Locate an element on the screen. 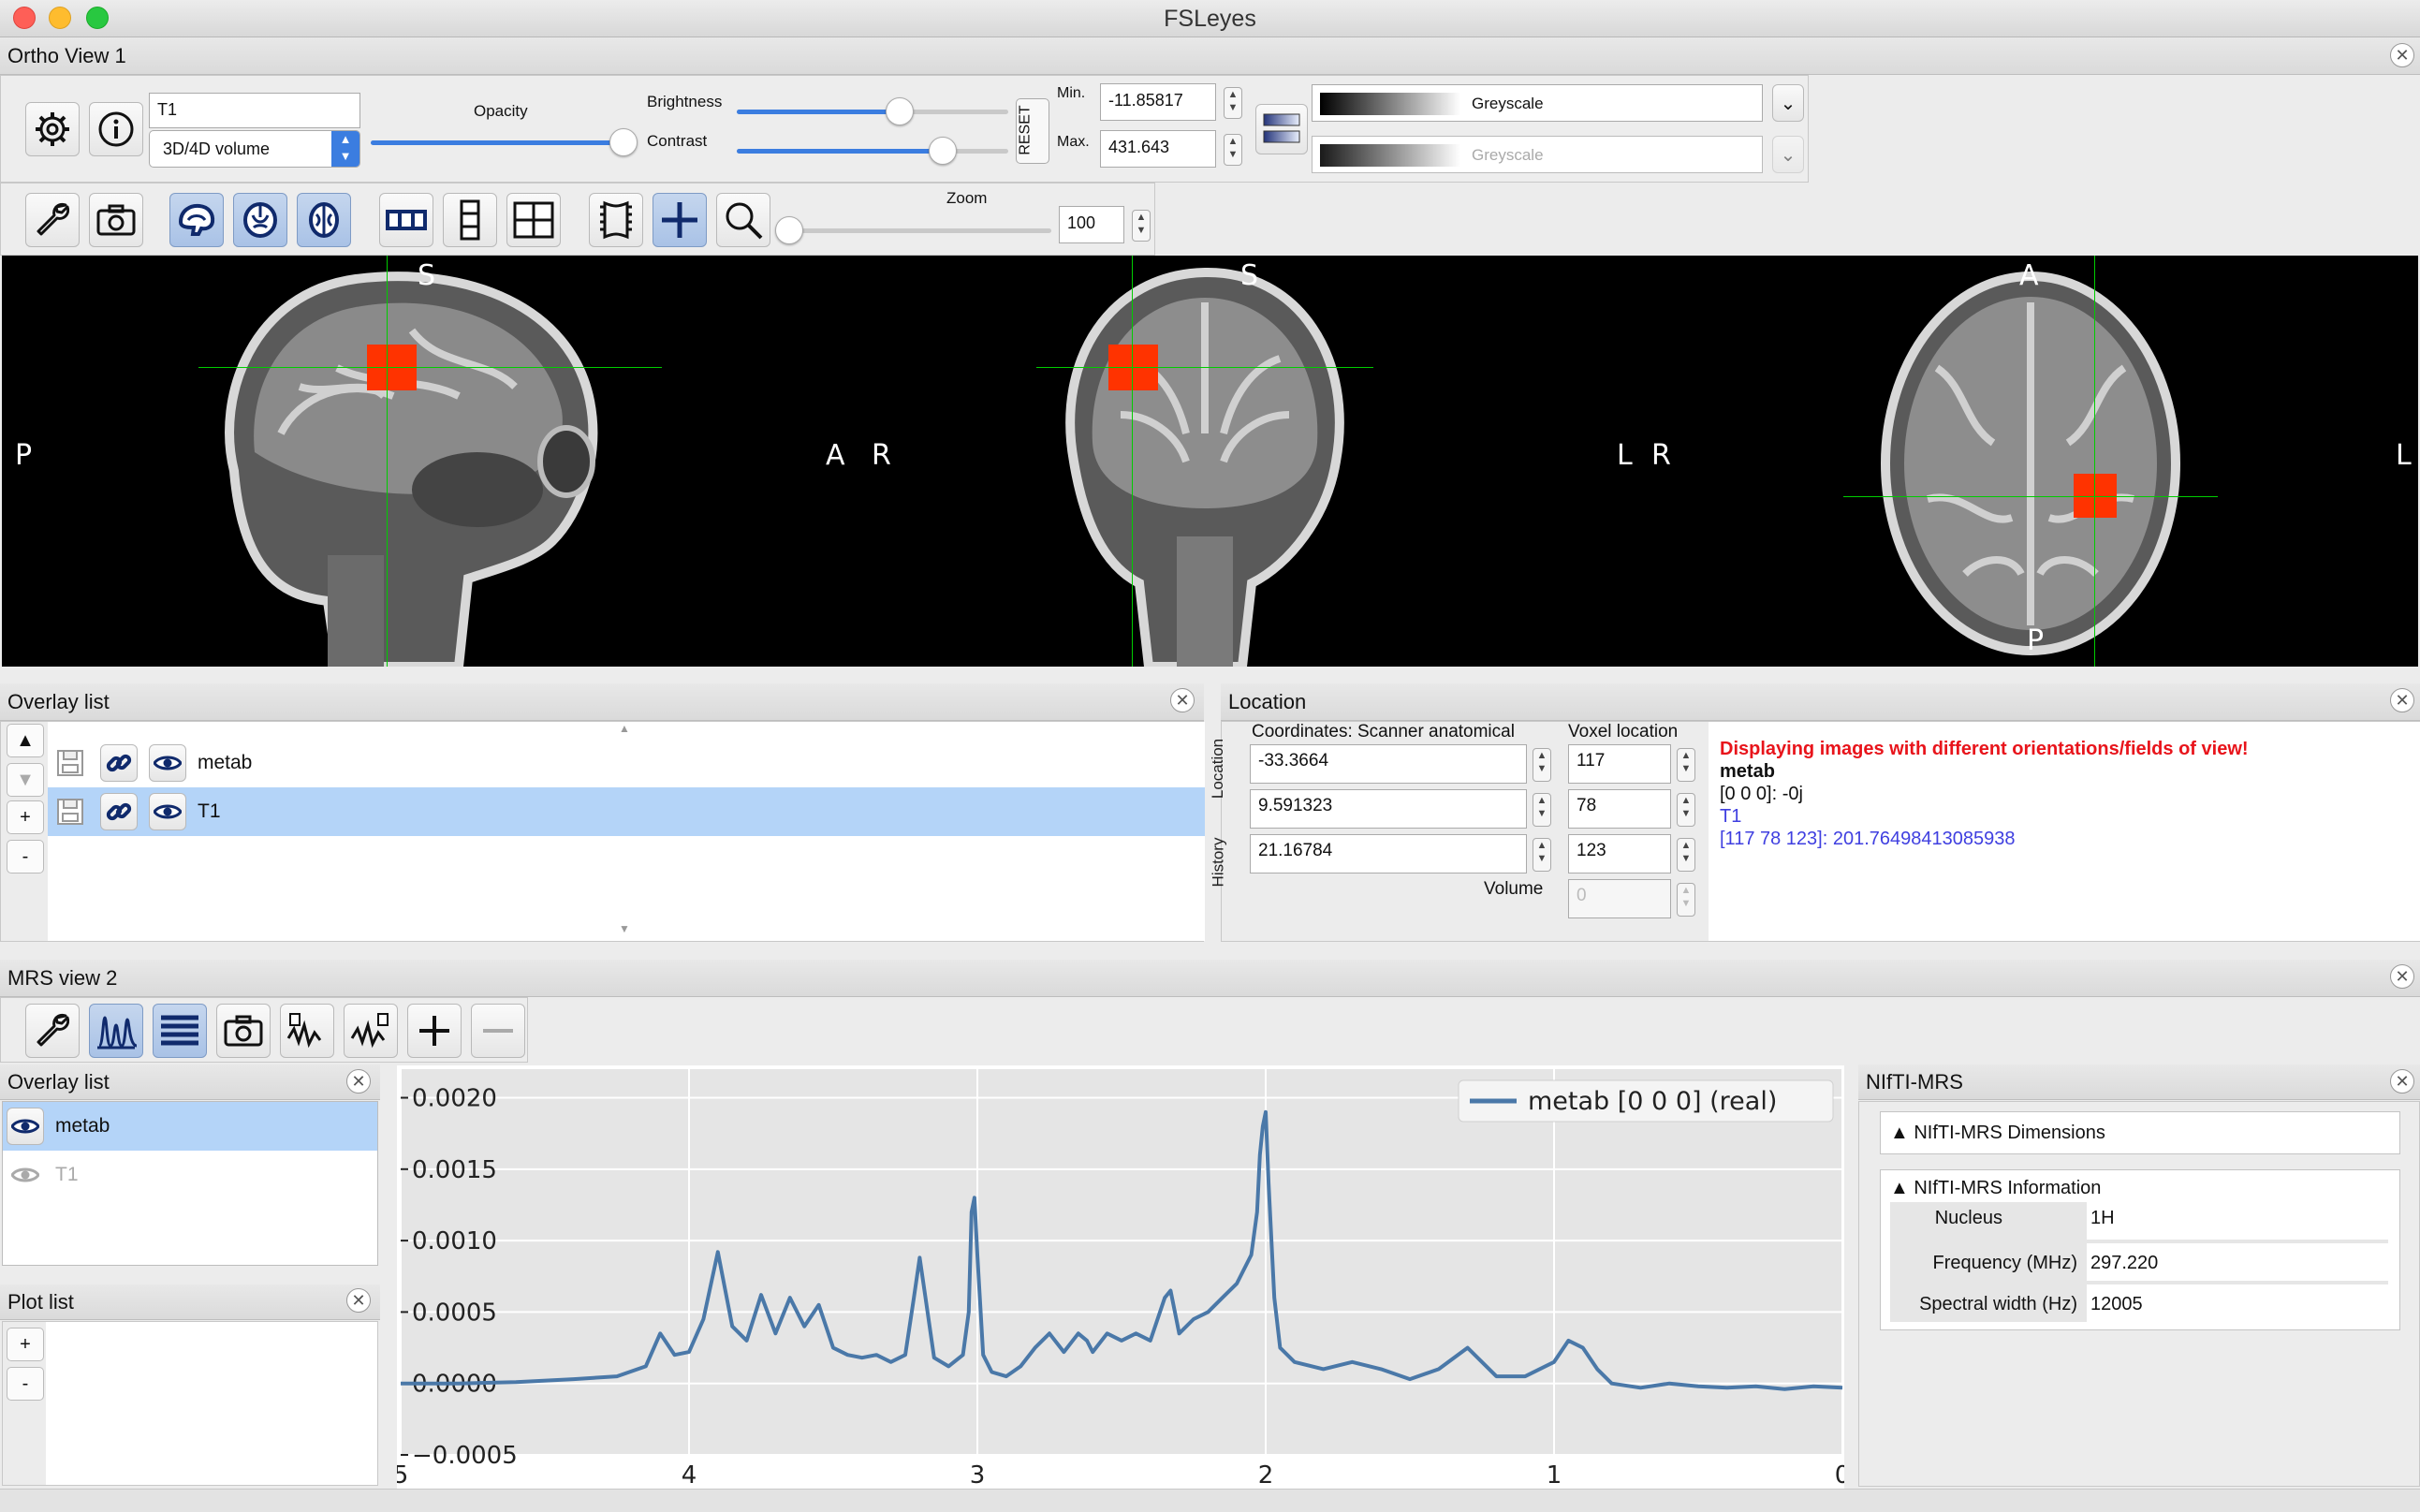 The image size is (2420, 1512). coord-z-stepper: ▲ ▼ is located at coordinates (1542, 855).